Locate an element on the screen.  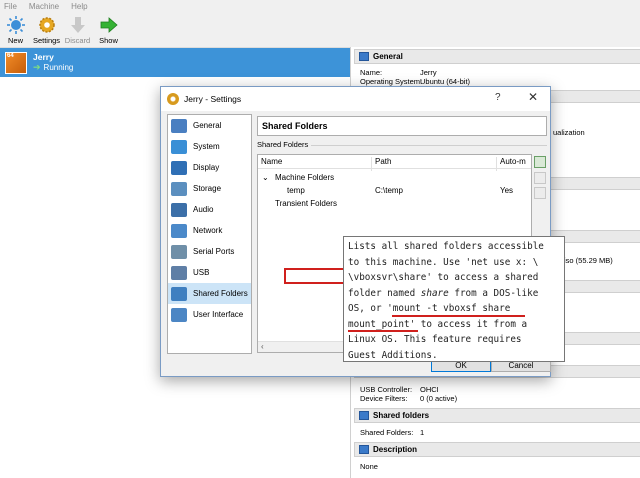
discard-button: Discard is located at coordinates (77, 30).